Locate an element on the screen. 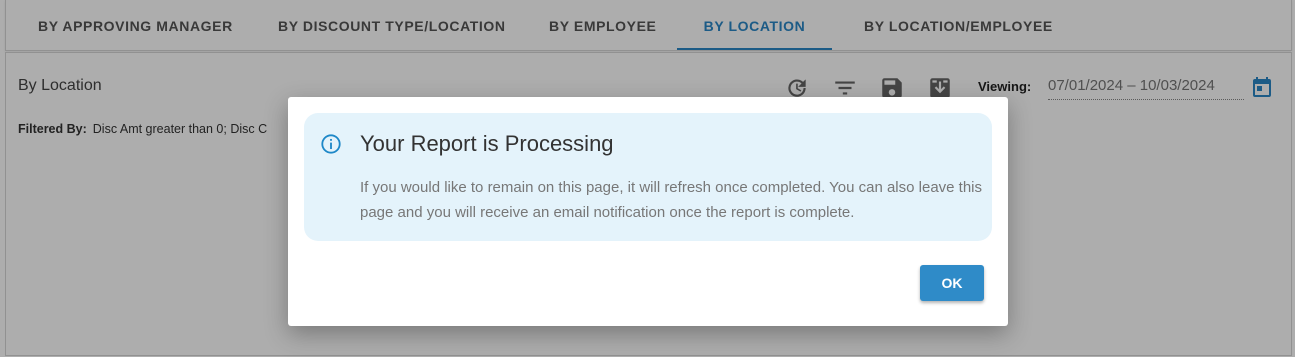 This screenshot has width=1295, height=357. dialog-title: Your Report is Processing is located at coordinates (487, 143).